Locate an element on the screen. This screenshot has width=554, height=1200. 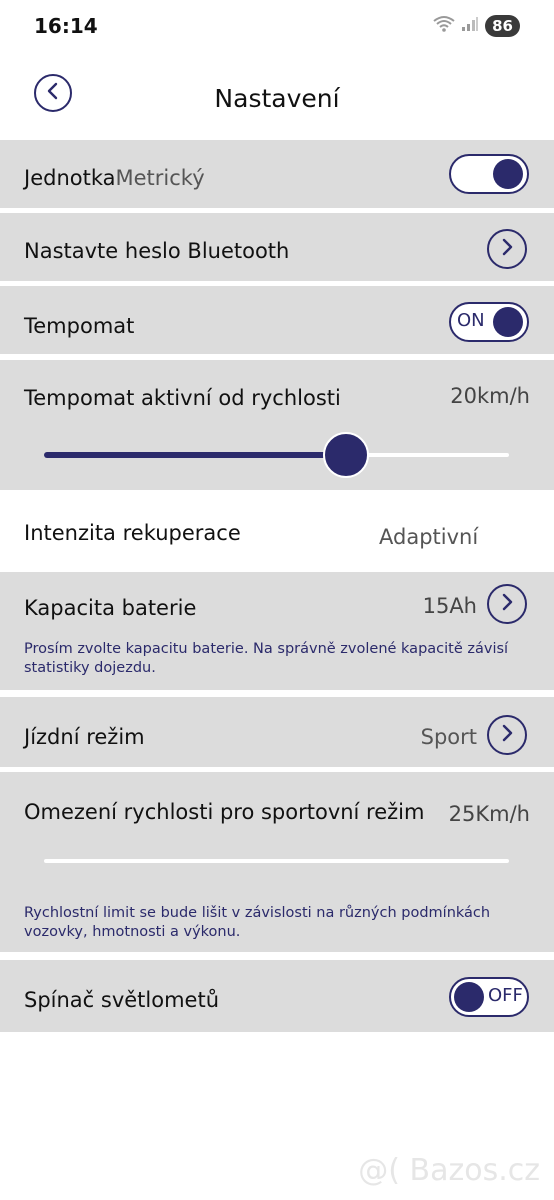
unit-value: Metrický is located at coordinates (160, 178).